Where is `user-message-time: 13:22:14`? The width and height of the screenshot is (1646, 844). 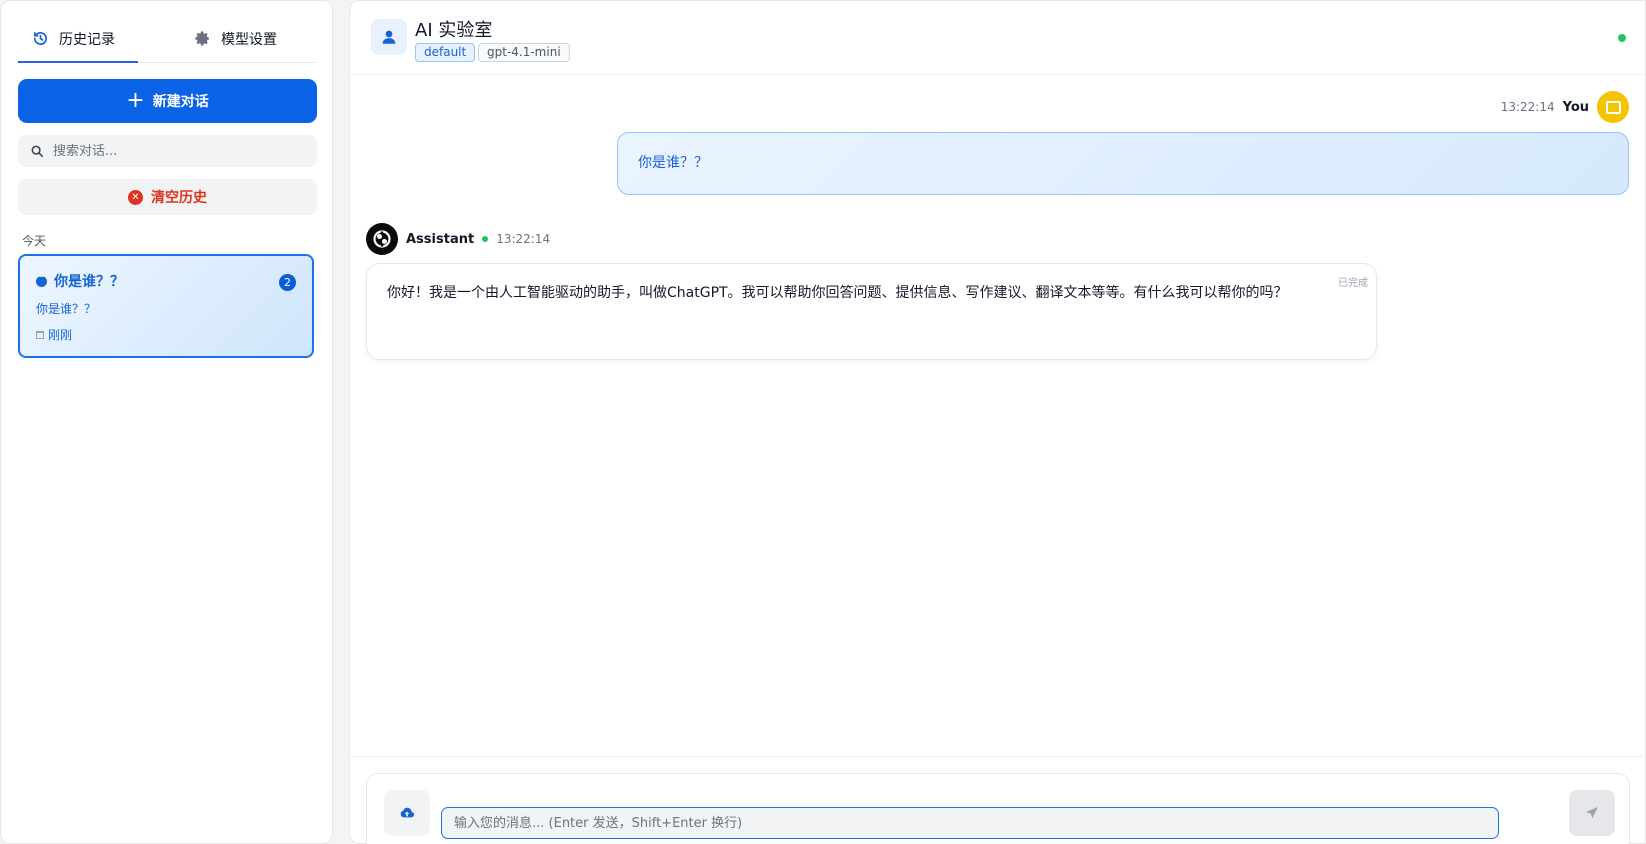 user-message-time: 13:22:14 is located at coordinates (1527, 107).